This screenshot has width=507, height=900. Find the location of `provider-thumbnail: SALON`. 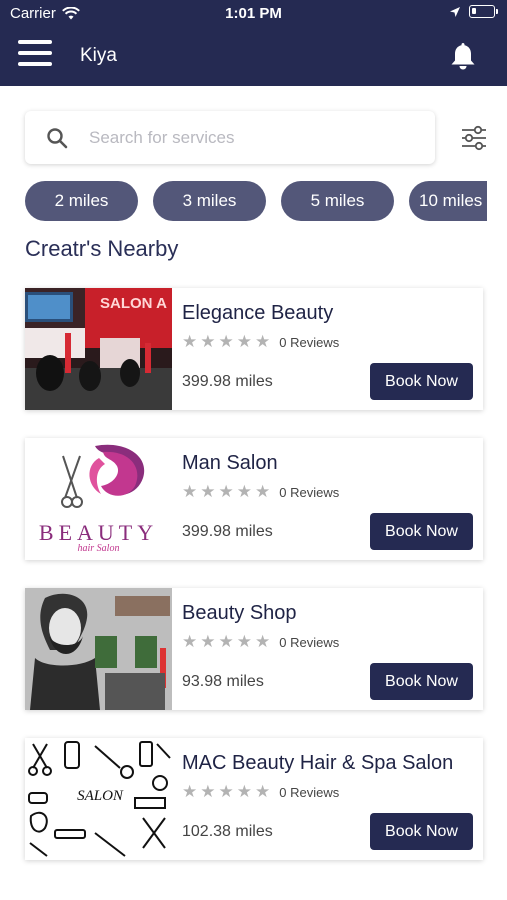

provider-thumbnail: SALON is located at coordinates (98, 799).